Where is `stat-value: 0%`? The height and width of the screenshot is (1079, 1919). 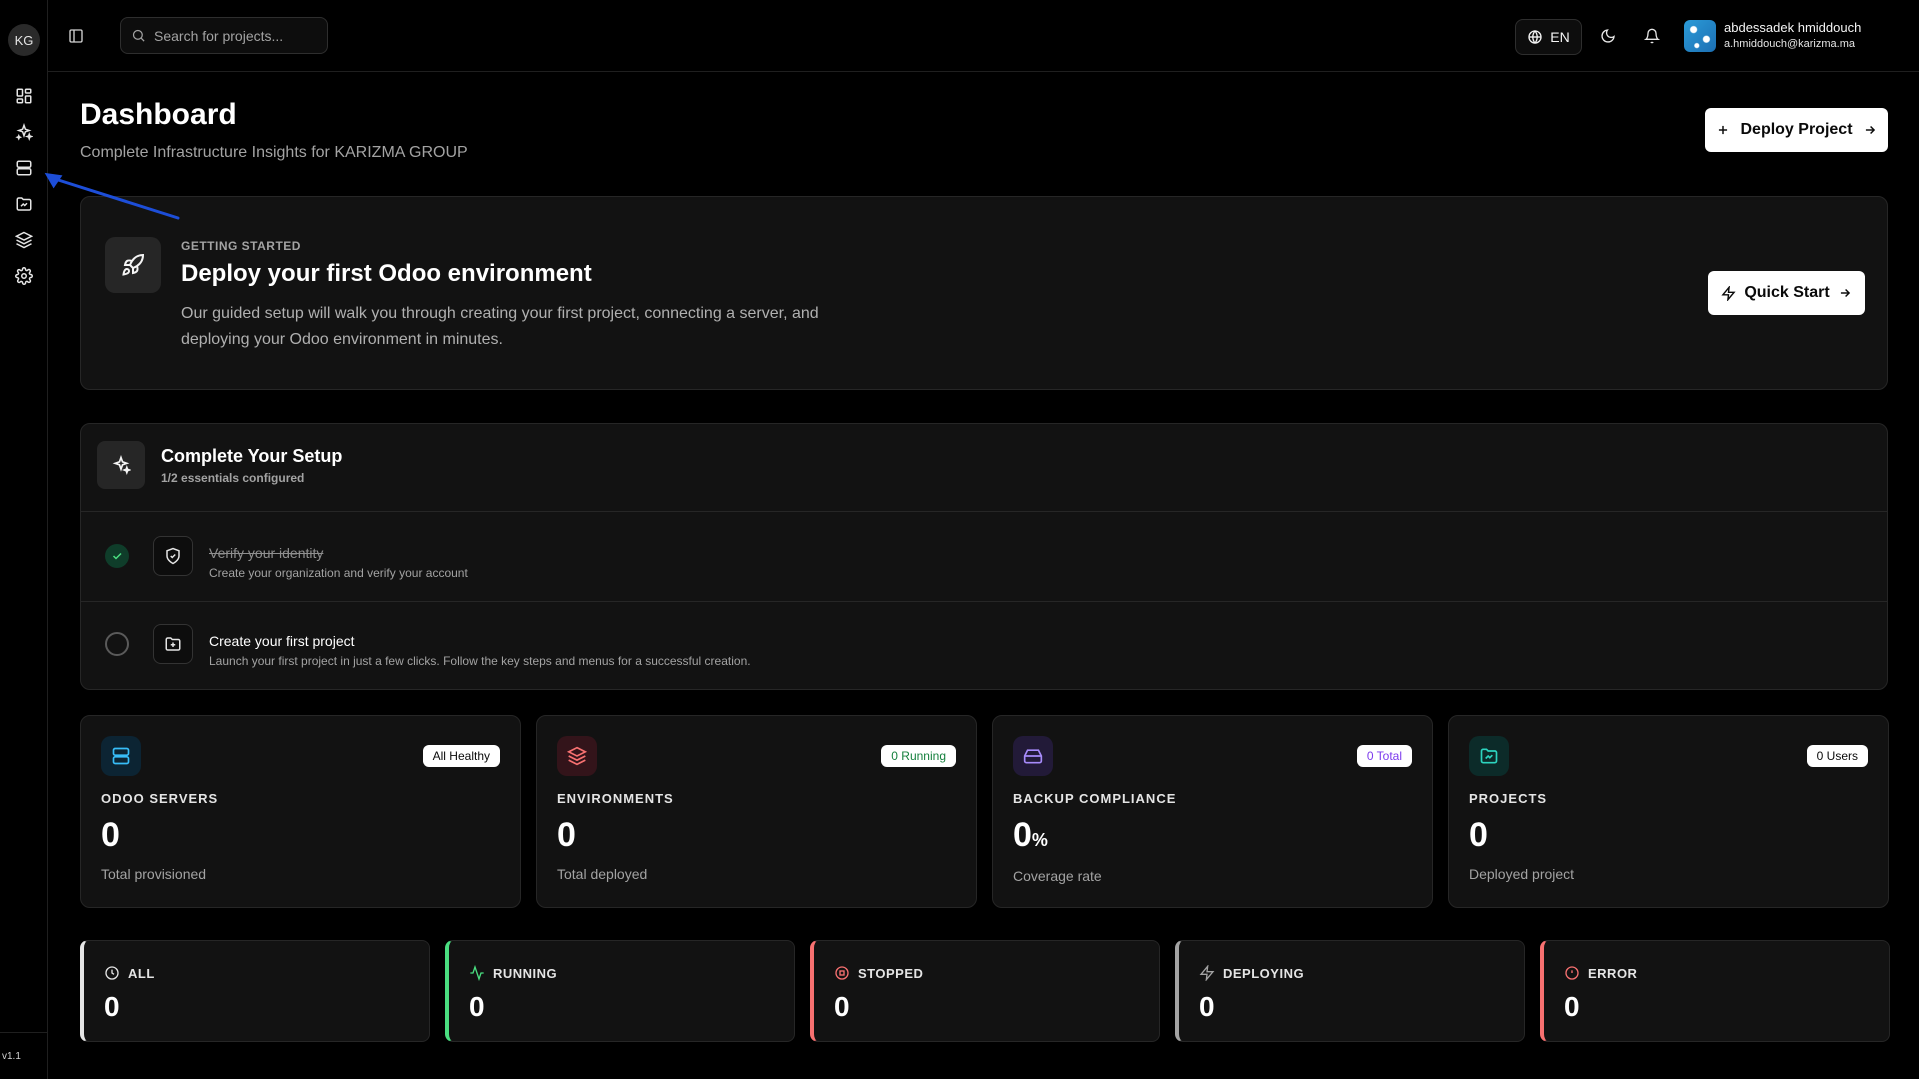 stat-value: 0% is located at coordinates (1030, 835).